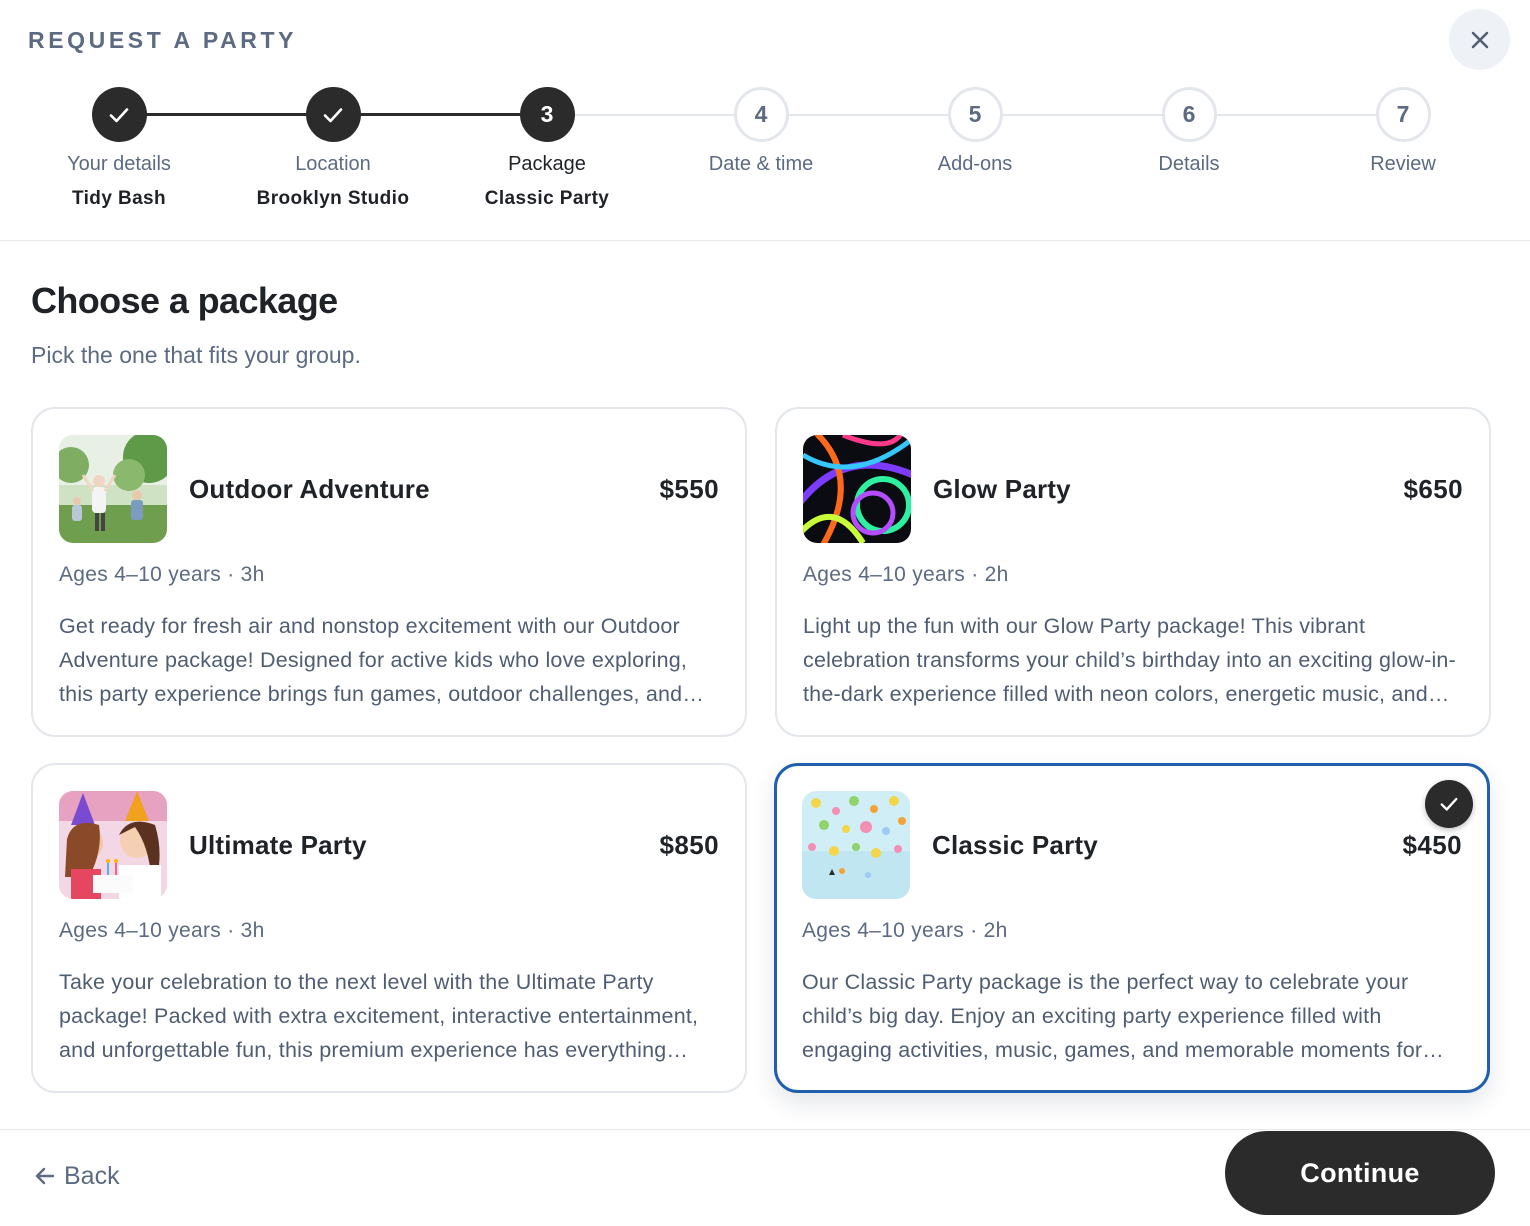  I want to click on step-location: Location Brooklyn Studio, so click(333, 149).